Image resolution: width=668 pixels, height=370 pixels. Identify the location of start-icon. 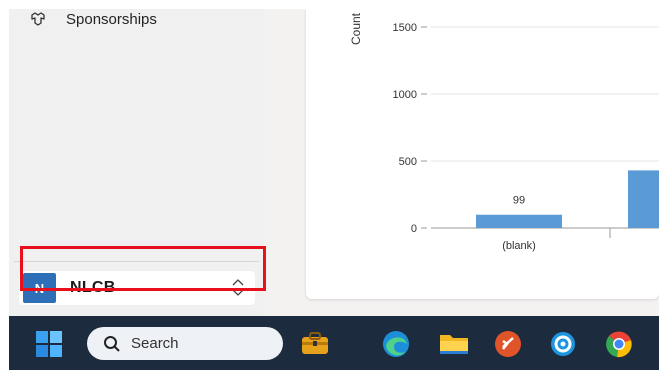
(49, 346).